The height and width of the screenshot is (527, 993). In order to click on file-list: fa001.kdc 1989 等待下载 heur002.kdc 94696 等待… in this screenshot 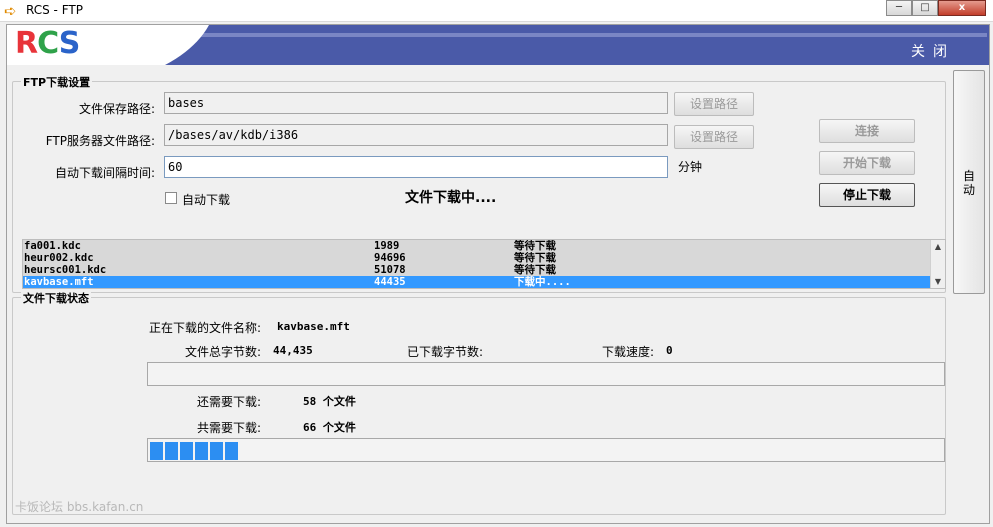, I will do `click(484, 264)`.